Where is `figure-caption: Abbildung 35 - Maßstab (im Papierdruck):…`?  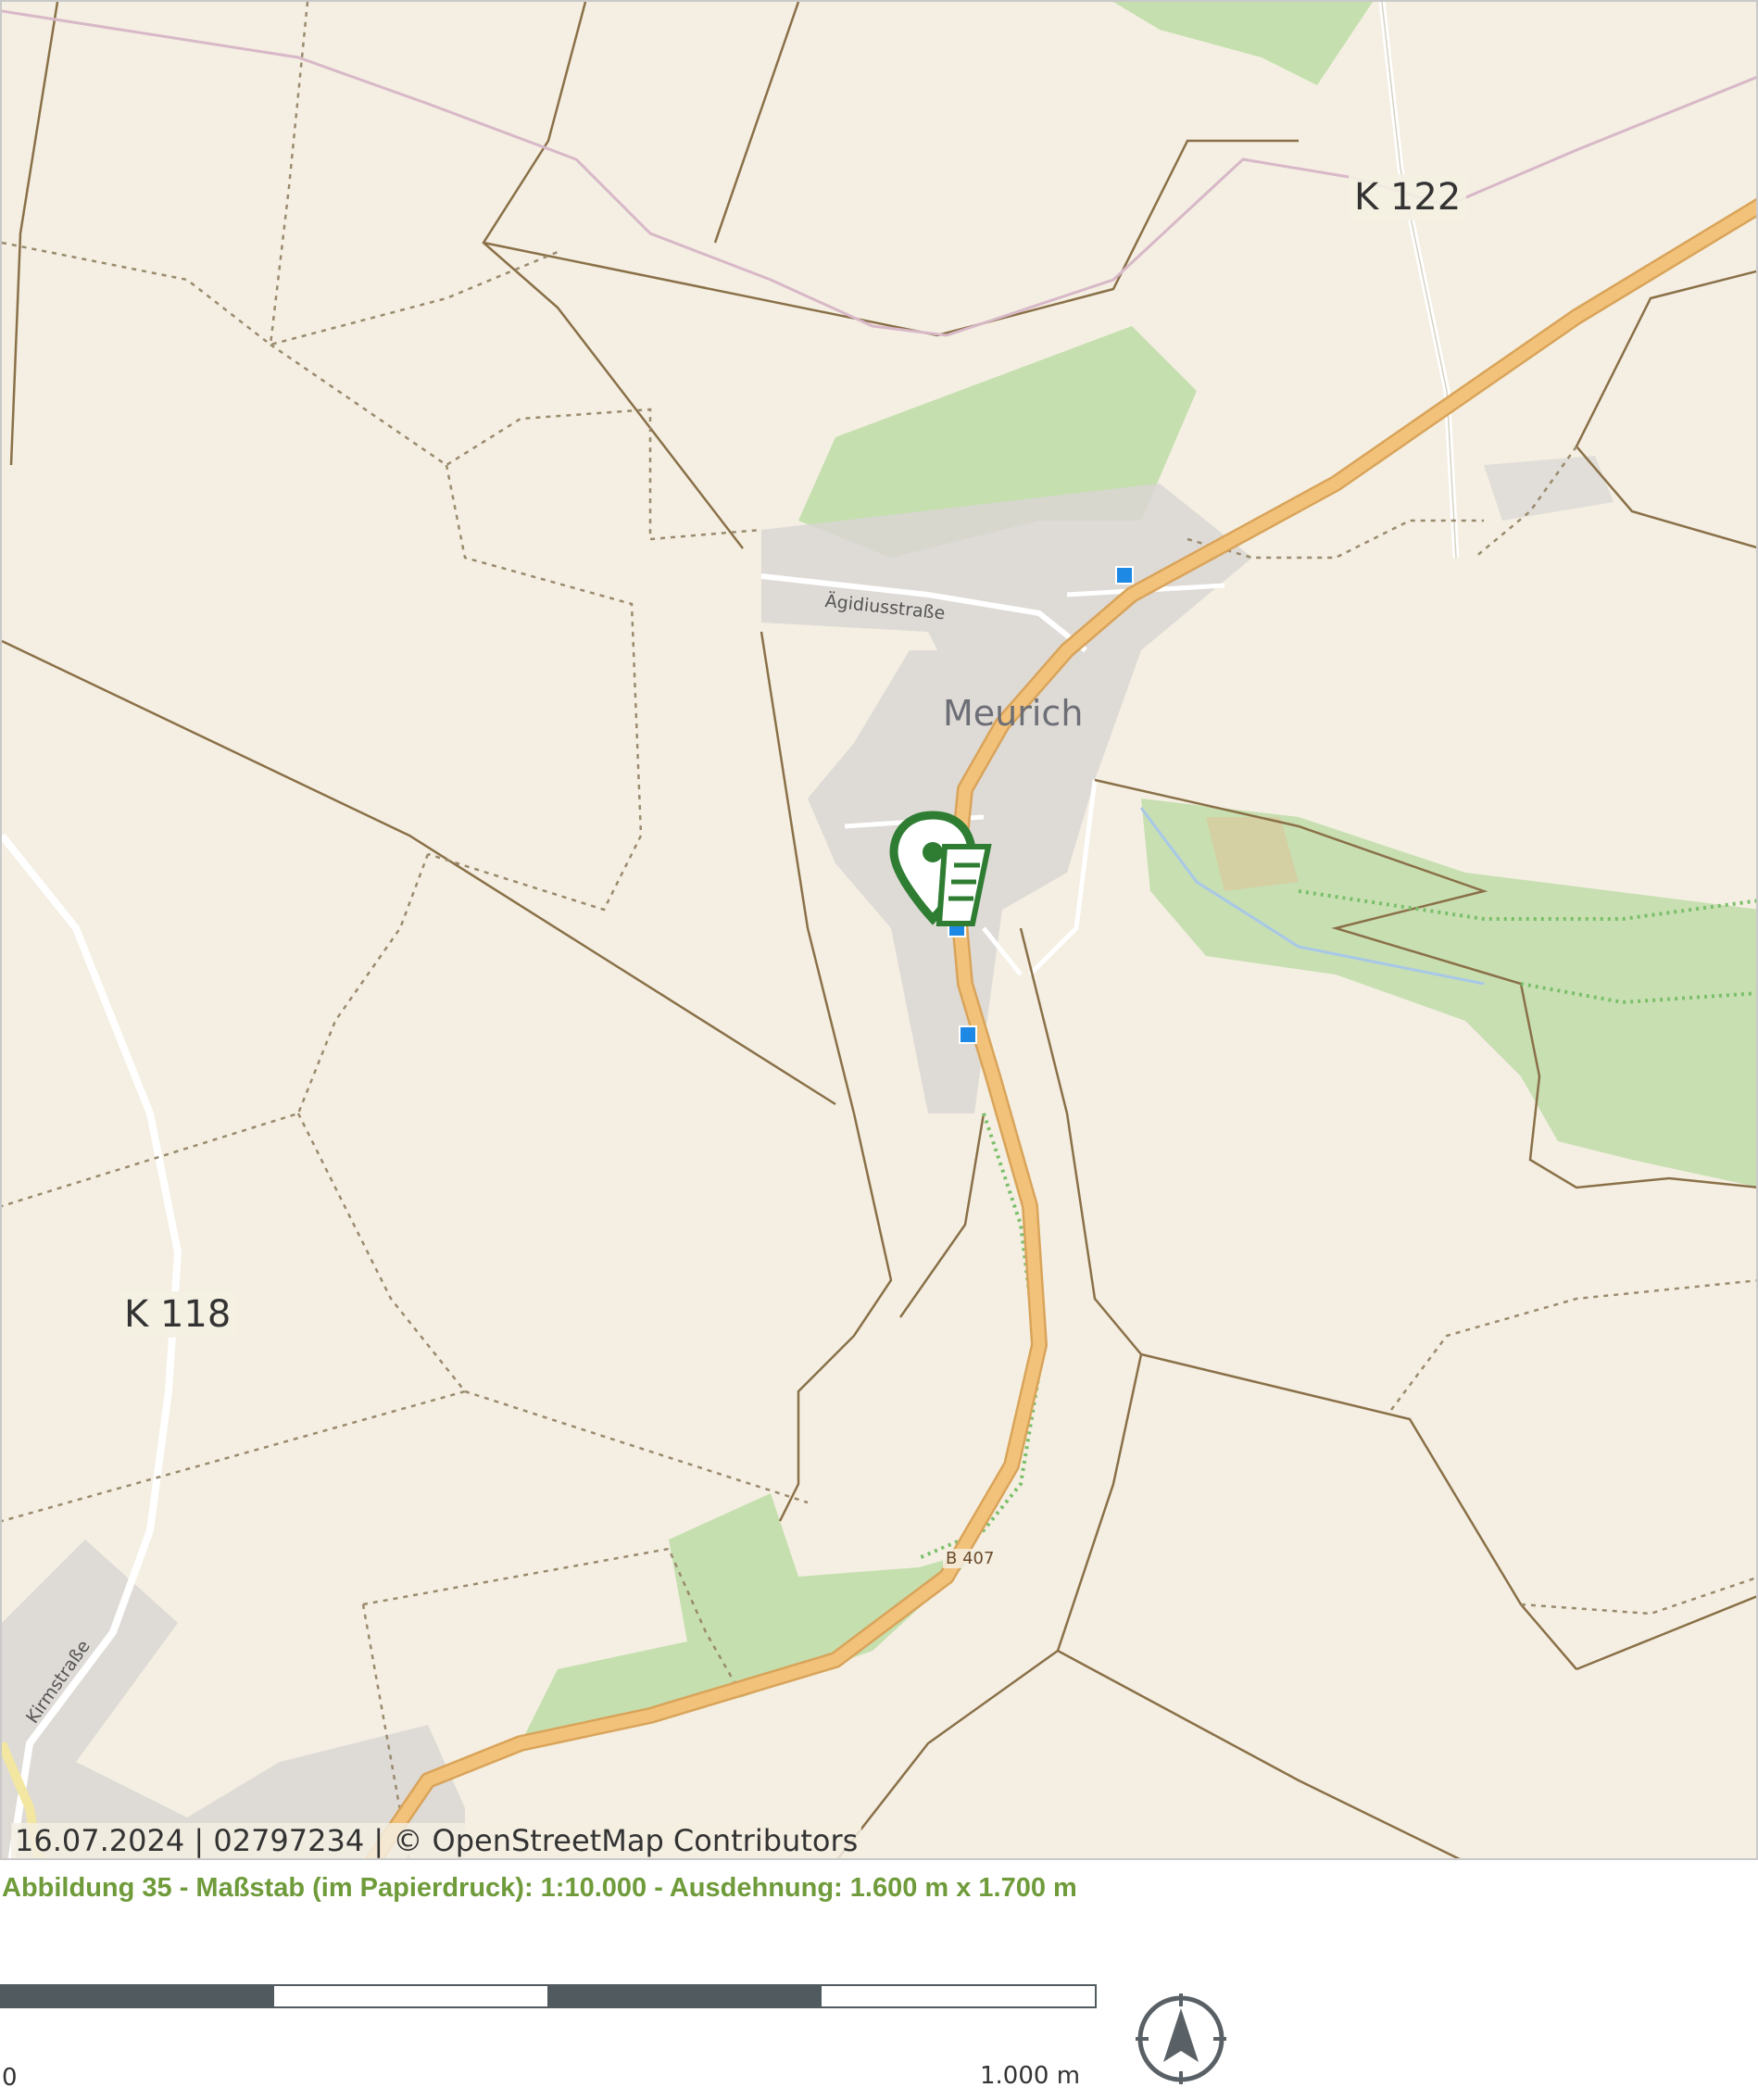
figure-caption: Abbildung 35 - Maßstab (im Papierdruck):… is located at coordinates (539, 1888).